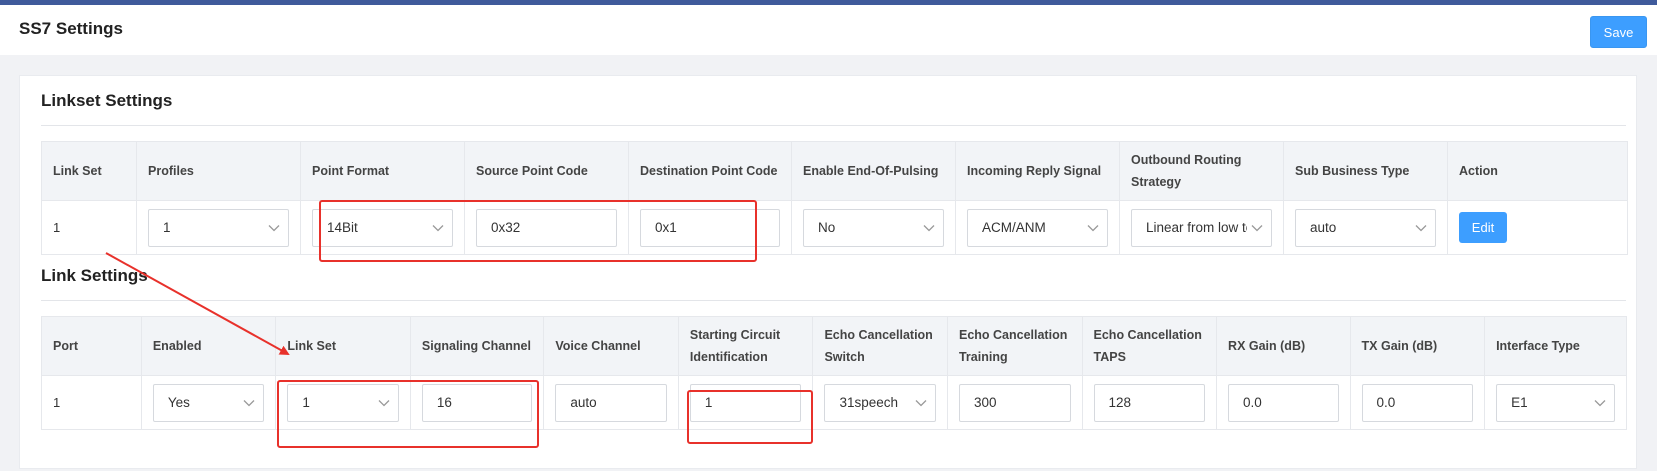 This screenshot has width=1657, height=471. I want to click on voice-channel-input: auto, so click(611, 402).